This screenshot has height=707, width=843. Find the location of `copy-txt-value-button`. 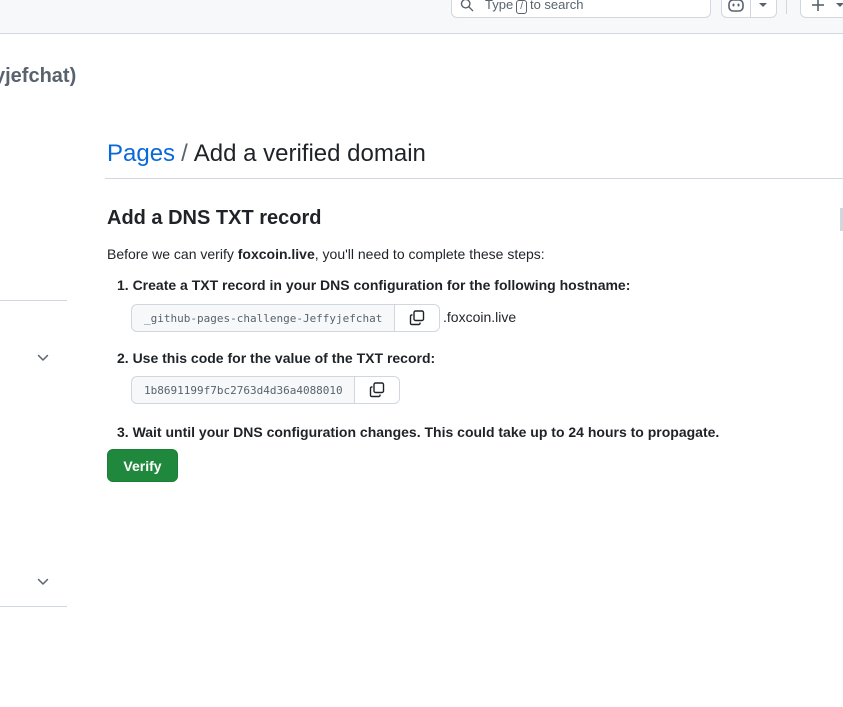

copy-txt-value-button is located at coordinates (376, 390).